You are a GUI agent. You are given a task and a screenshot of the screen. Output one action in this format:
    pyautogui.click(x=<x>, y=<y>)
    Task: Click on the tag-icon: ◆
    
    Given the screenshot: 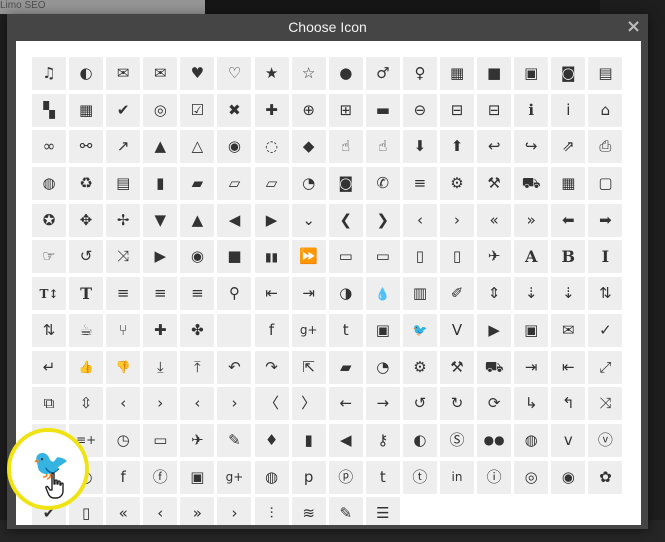 What is the action you would take?
    pyautogui.click(x=308, y=147)
    